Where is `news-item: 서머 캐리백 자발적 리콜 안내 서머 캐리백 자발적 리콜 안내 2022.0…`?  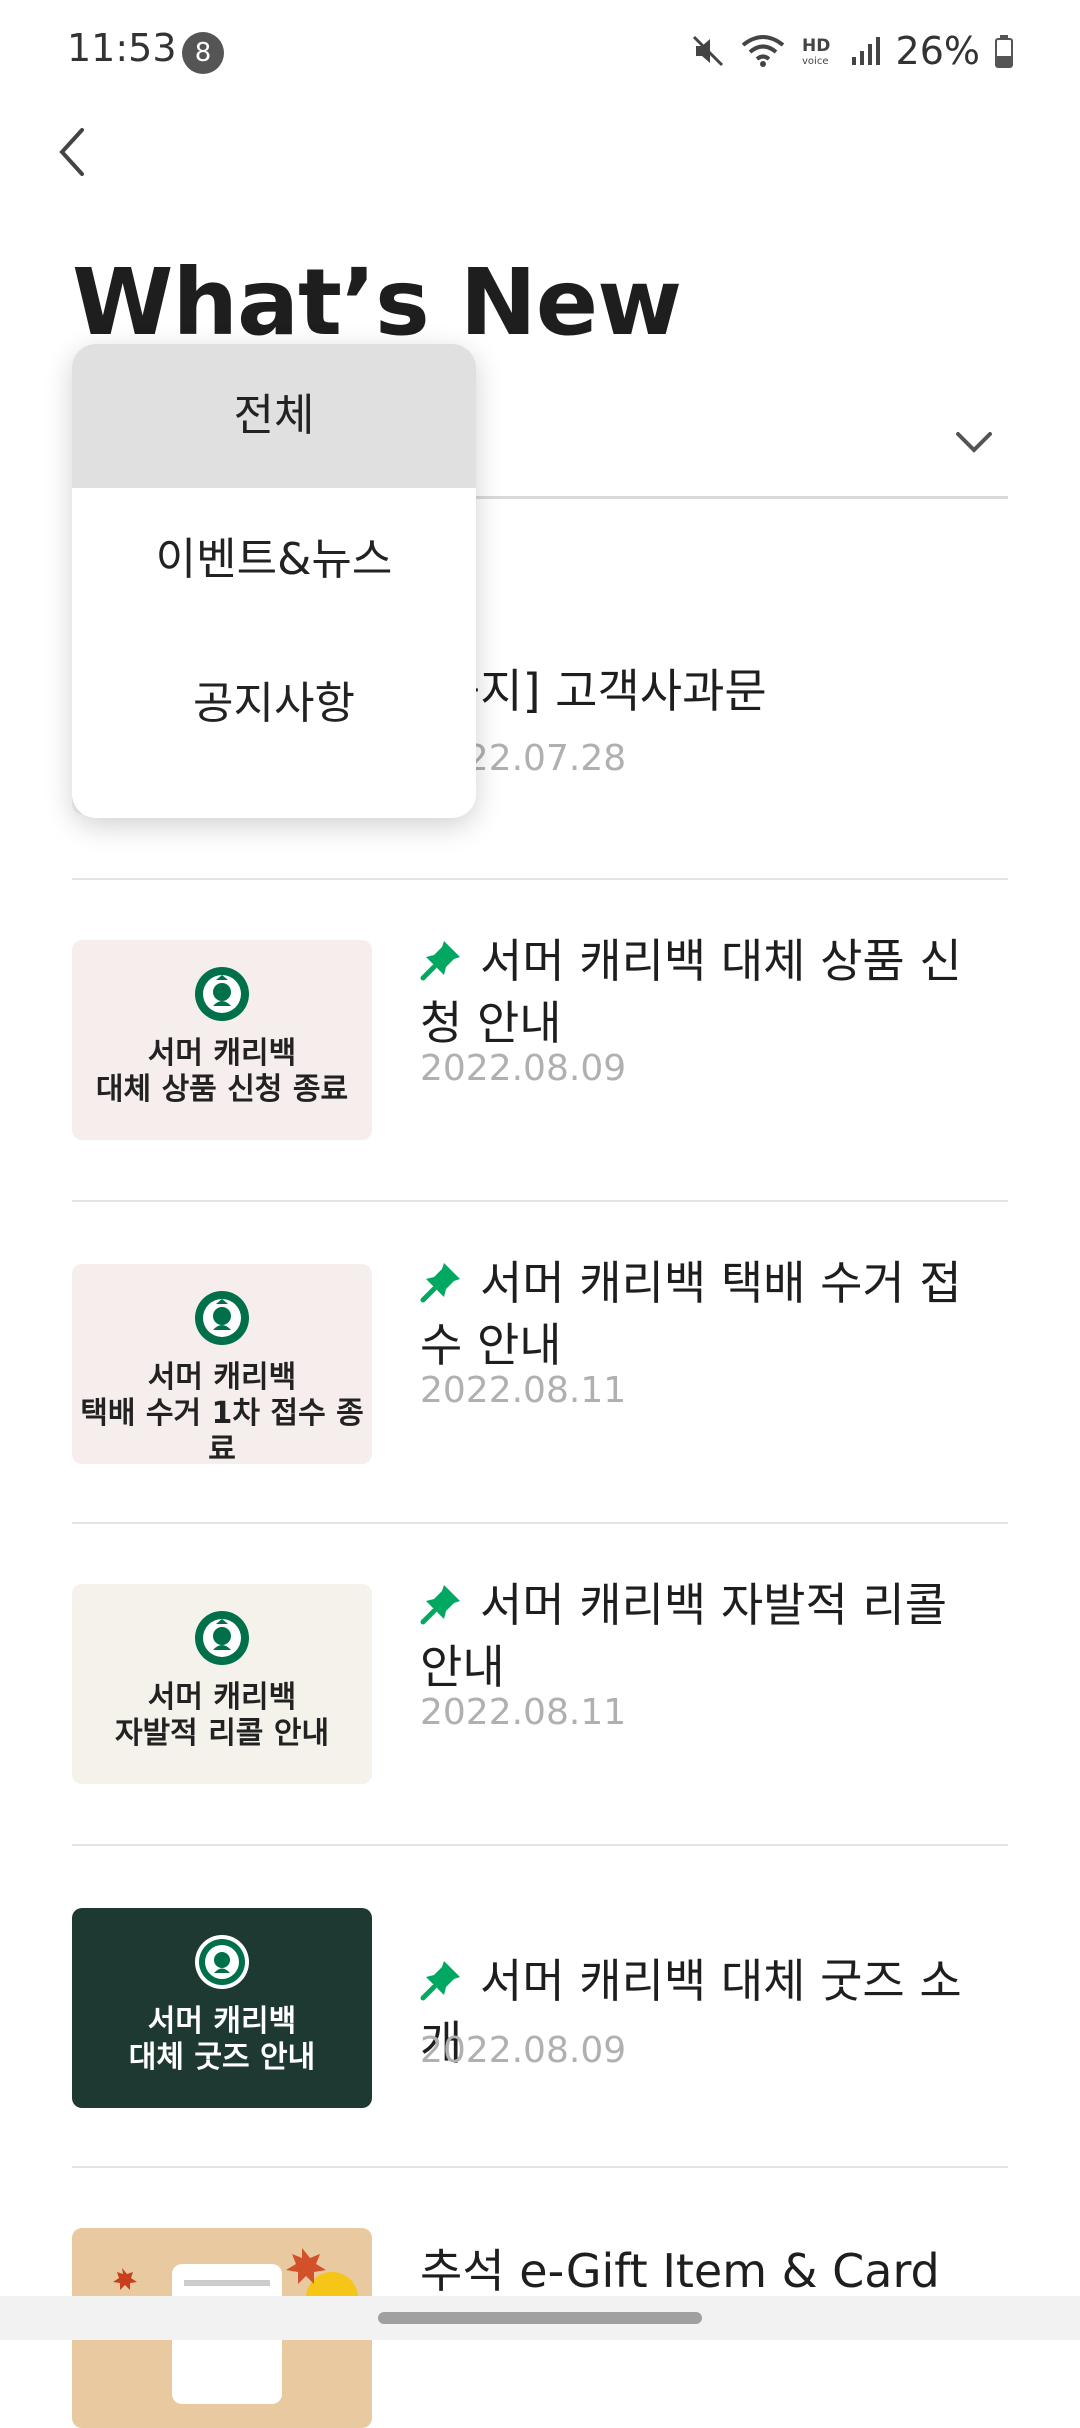 news-item: 서머 캐리백 자발적 리콜 안내 서머 캐리백 자발적 리콜 안내 2022.0… is located at coordinates (540, 1685).